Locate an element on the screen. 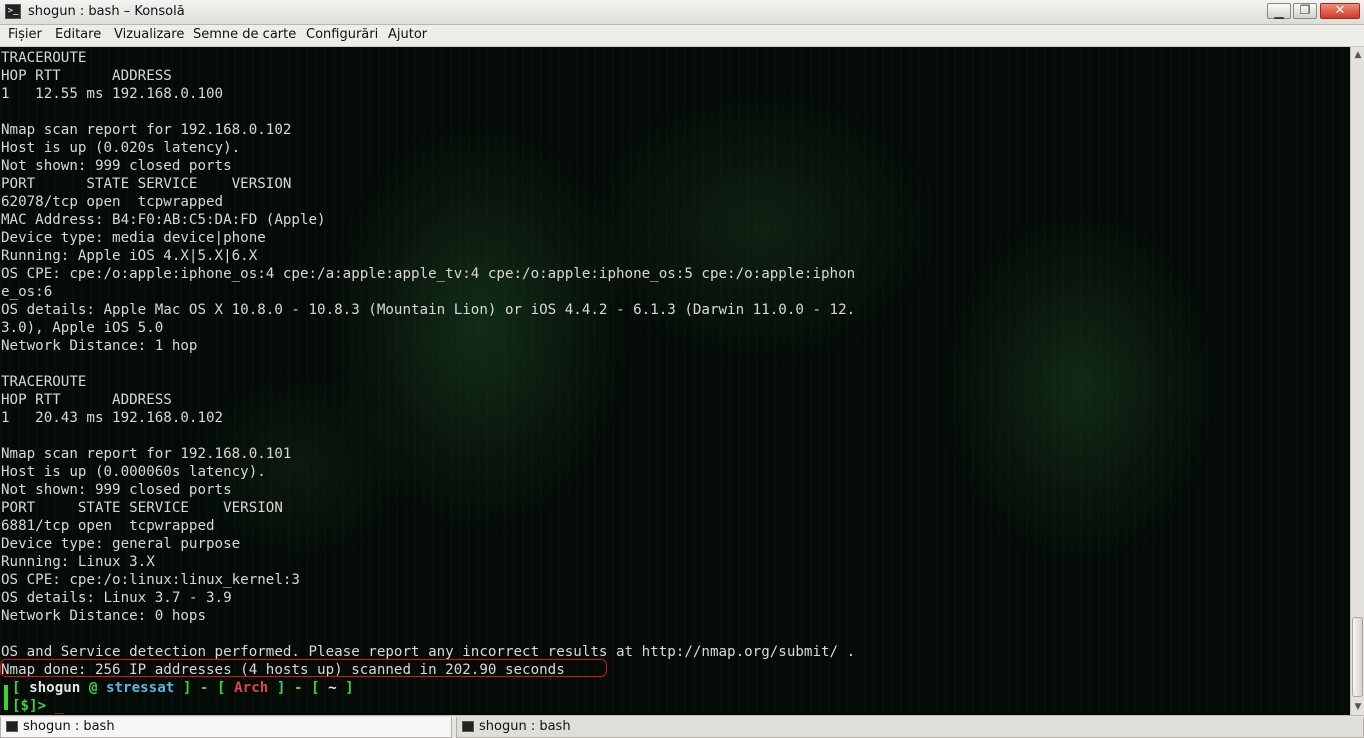 This screenshot has height=738, width=1364. terminal-line: Network Distance: 0 hops is located at coordinates (103, 616).